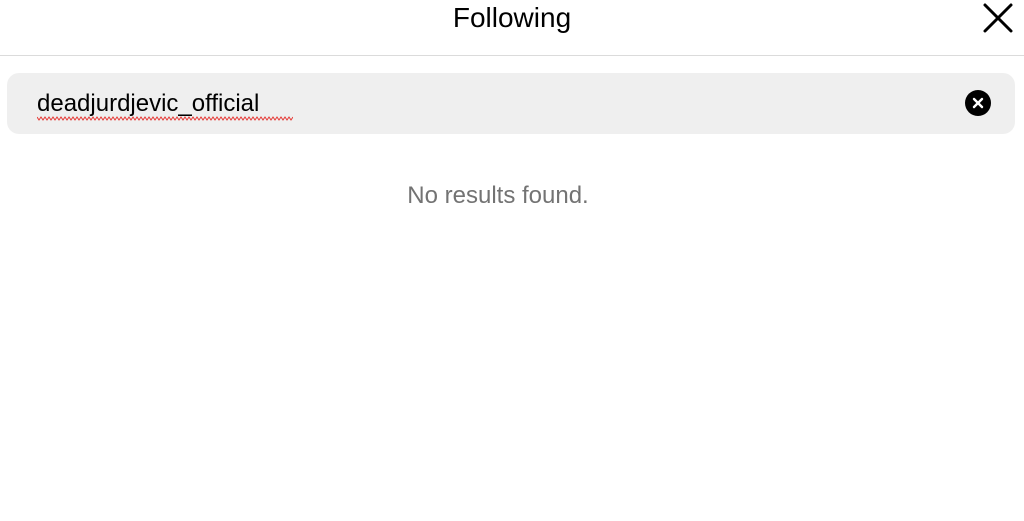  I want to click on spellcheck-underline, so click(165, 118).